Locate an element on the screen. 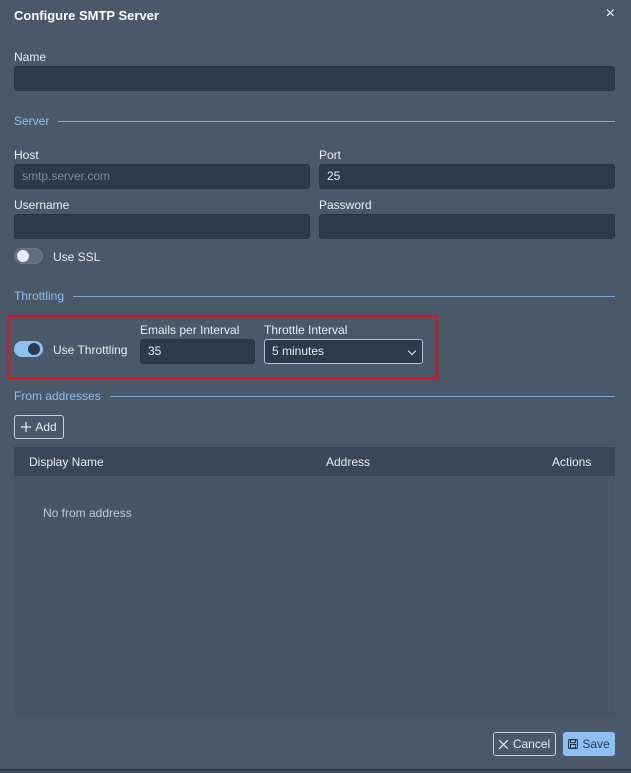 The image size is (631, 773). username-label: Username is located at coordinates (42, 205).